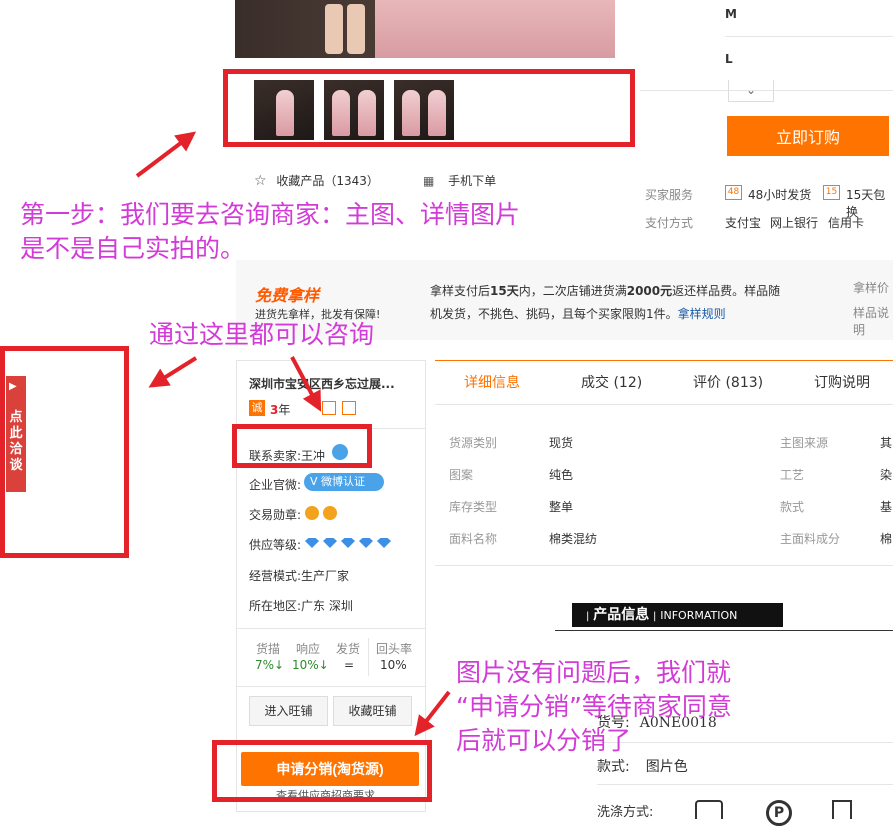 The image size is (893, 826). What do you see at coordinates (871, 321) in the screenshot?
I see `sample-desc-label: 样品说明` at bounding box center [871, 321].